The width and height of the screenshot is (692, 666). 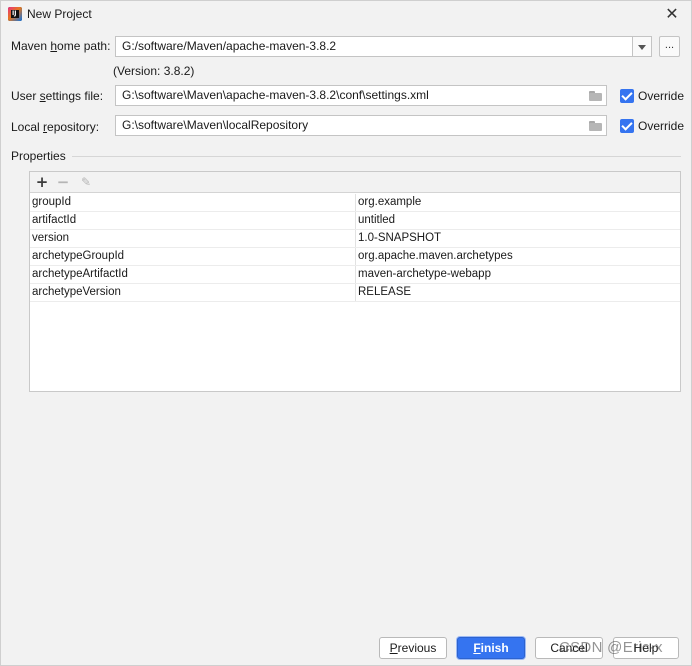 I want to click on local-repository-override-label: Override, so click(x=661, y=126).